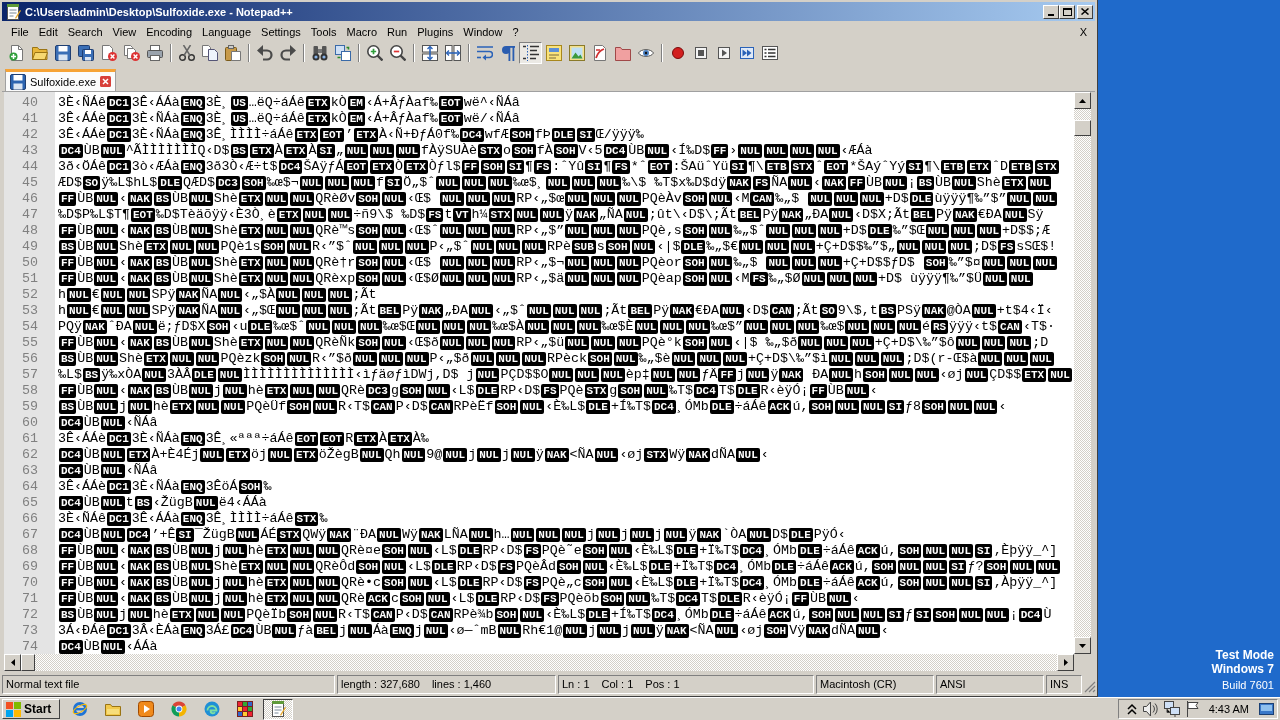 The width and height of the screenshot is (1280, 720). What do you see at coordinates (281, 31) in the screenshot?
I see `menu-item: Settings` at bounding box center [281, 31].